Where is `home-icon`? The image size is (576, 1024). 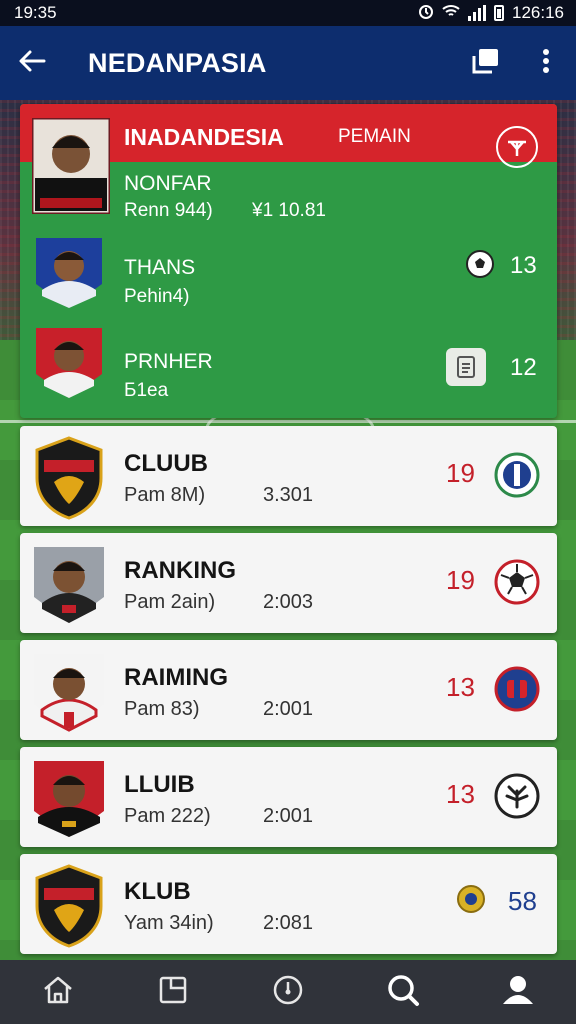
home-icon is located at coordinates (58, 992).